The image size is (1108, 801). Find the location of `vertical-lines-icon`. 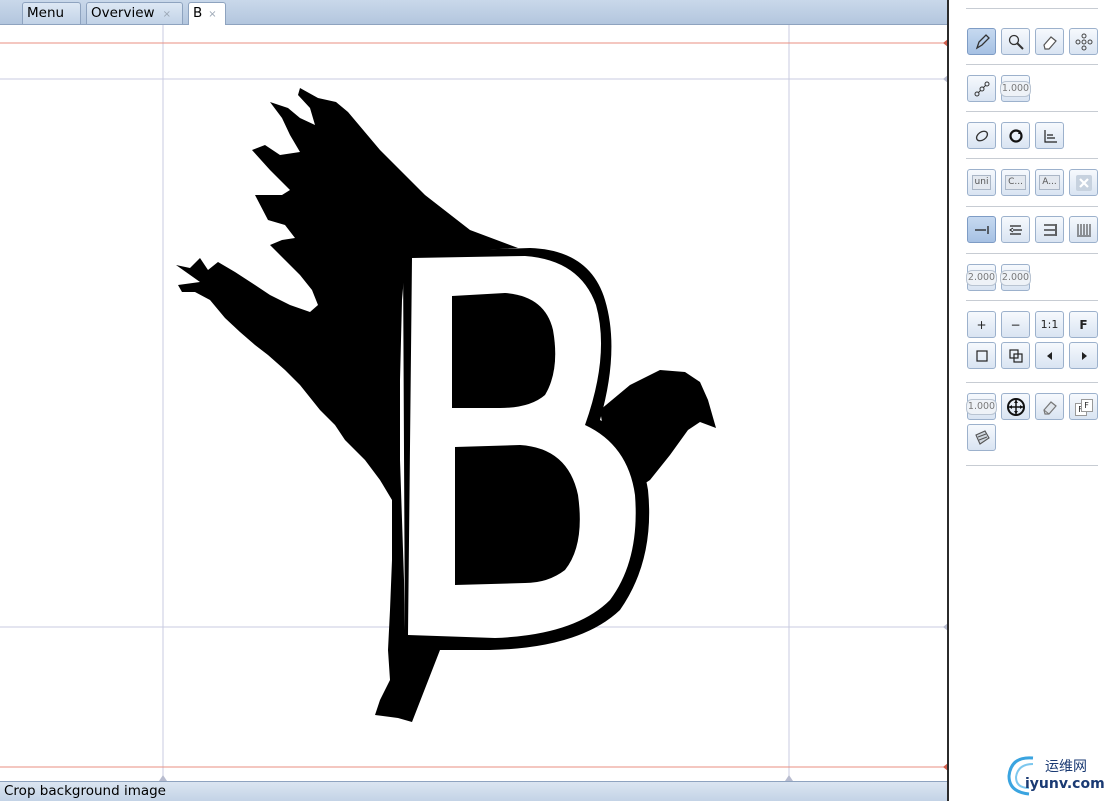

vertical-lines-icon is located at coordinates (1083, 229).